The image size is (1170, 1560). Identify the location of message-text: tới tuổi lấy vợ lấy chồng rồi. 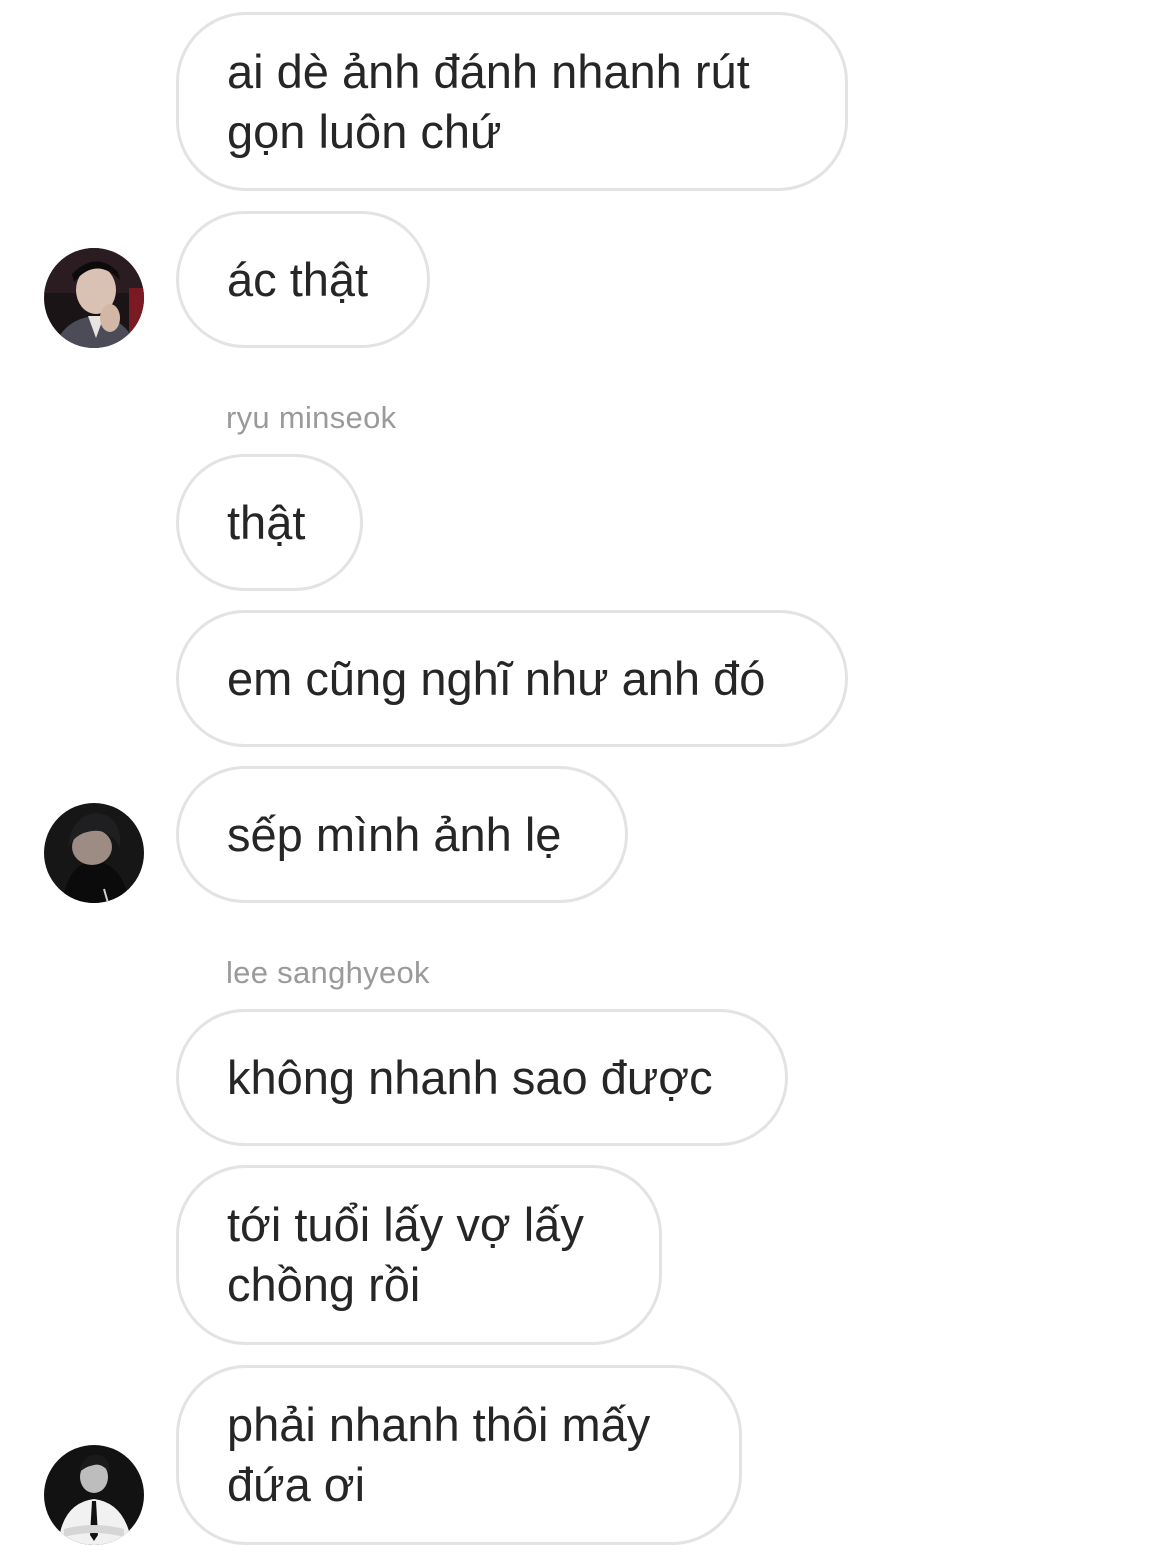
(405, 1254).